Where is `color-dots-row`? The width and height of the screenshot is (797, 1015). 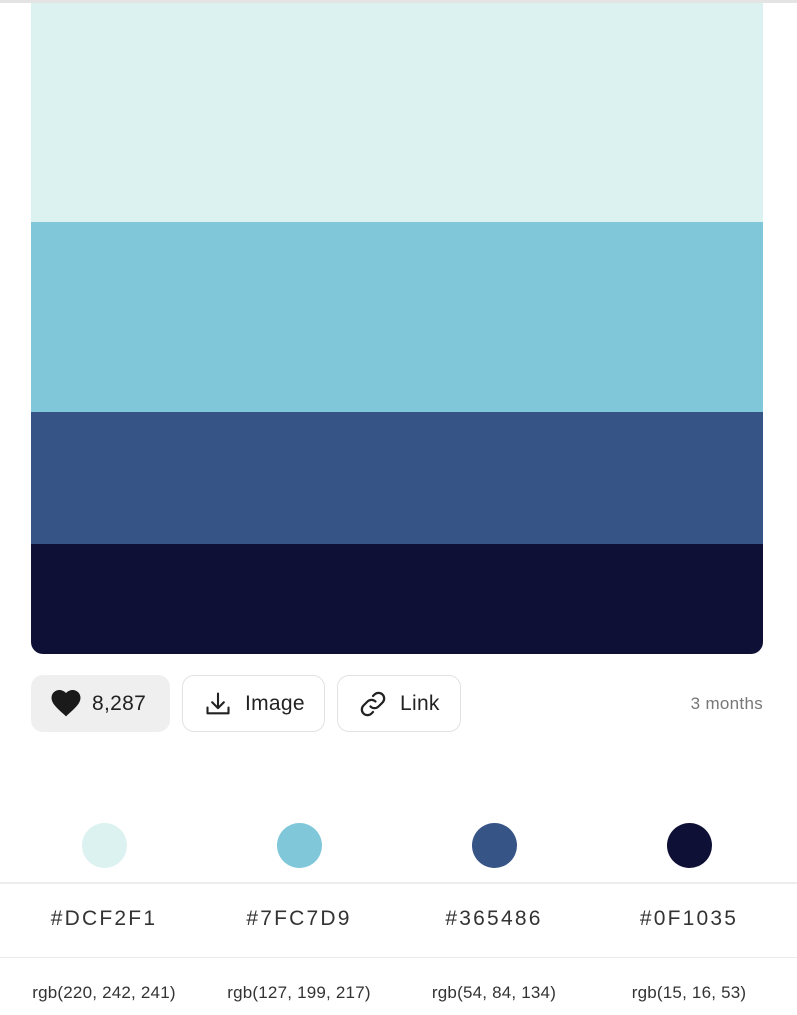
color-dots-row is located at coordinates (398, 846).